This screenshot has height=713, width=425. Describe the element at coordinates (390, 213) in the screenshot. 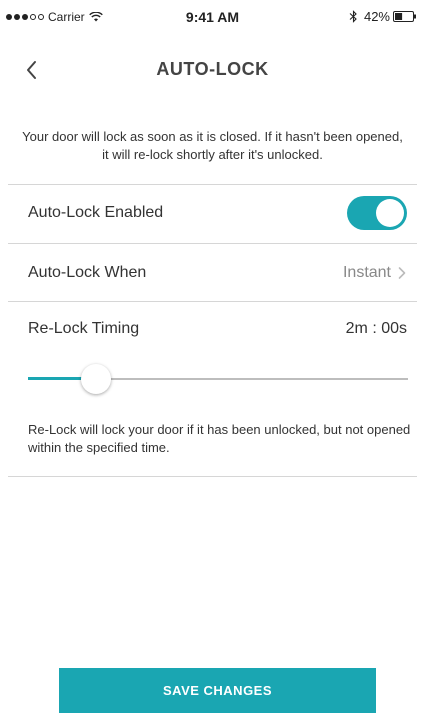

I see `toggle-knob` at that location.